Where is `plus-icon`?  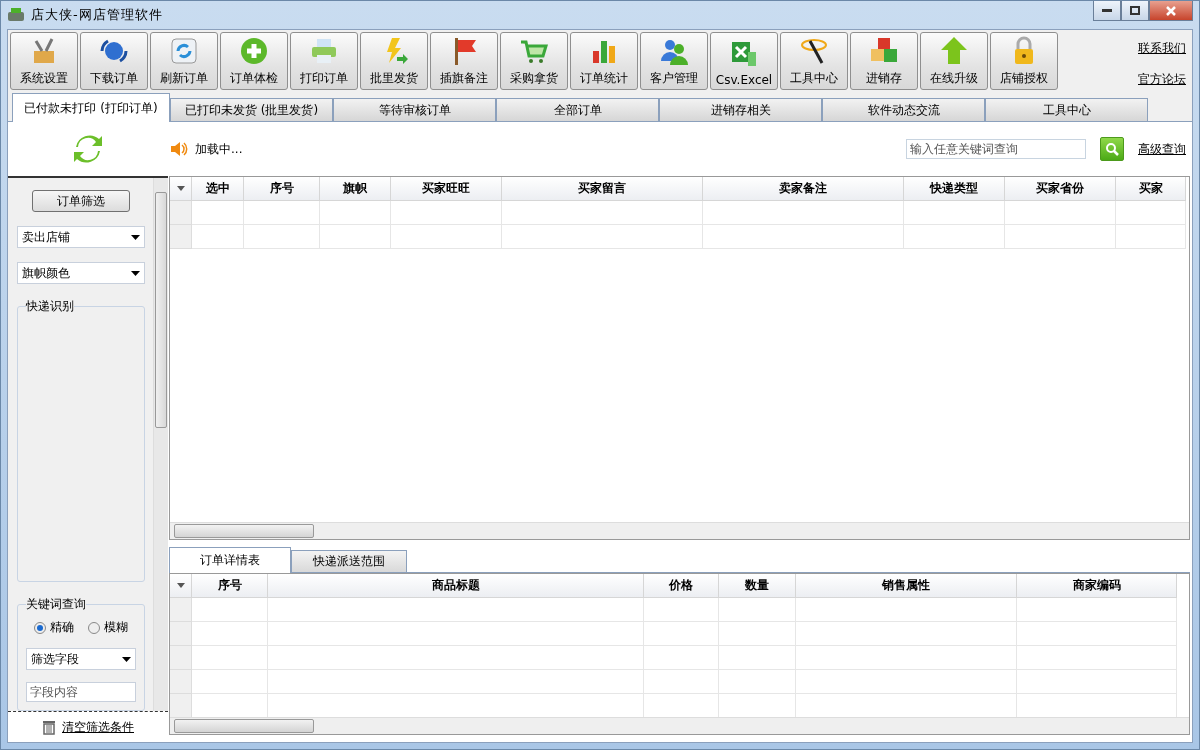 plus-icon is located at coordinates (254, 51).